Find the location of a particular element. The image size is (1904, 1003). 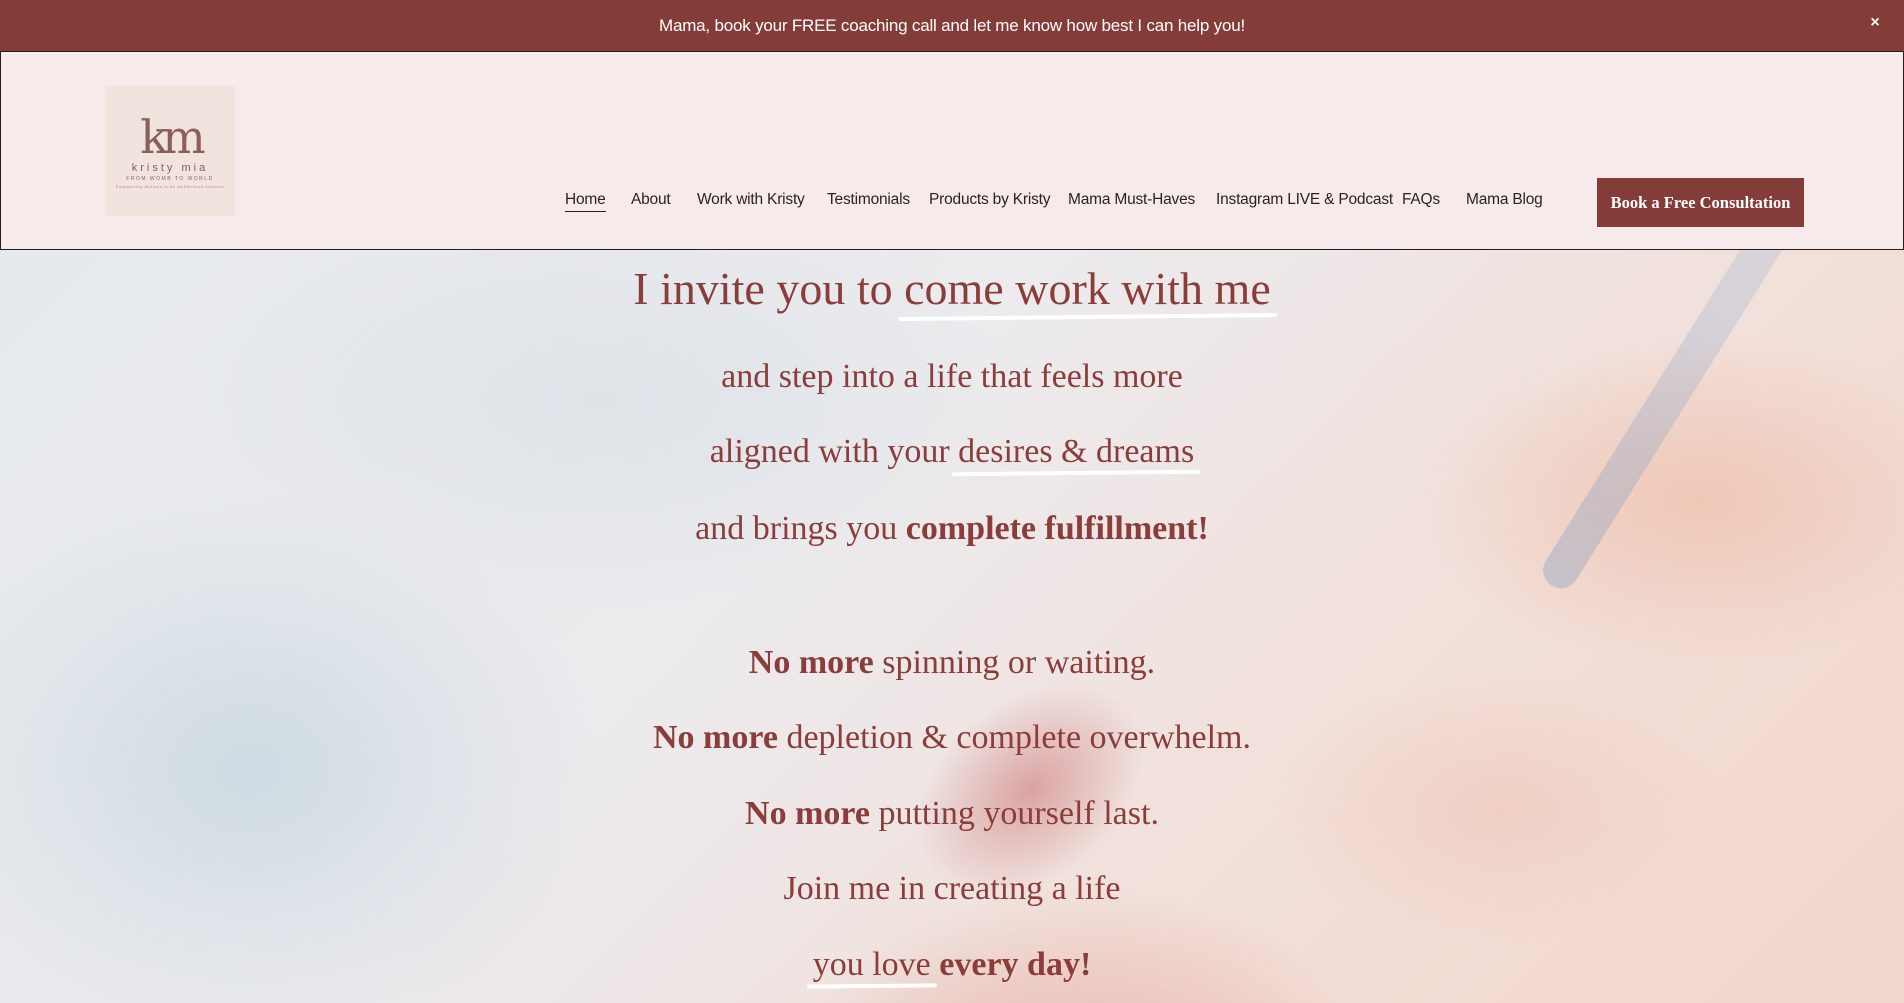

nav-item-products-by-kristy: Products by Kristy is located at coordinates (990, 200).